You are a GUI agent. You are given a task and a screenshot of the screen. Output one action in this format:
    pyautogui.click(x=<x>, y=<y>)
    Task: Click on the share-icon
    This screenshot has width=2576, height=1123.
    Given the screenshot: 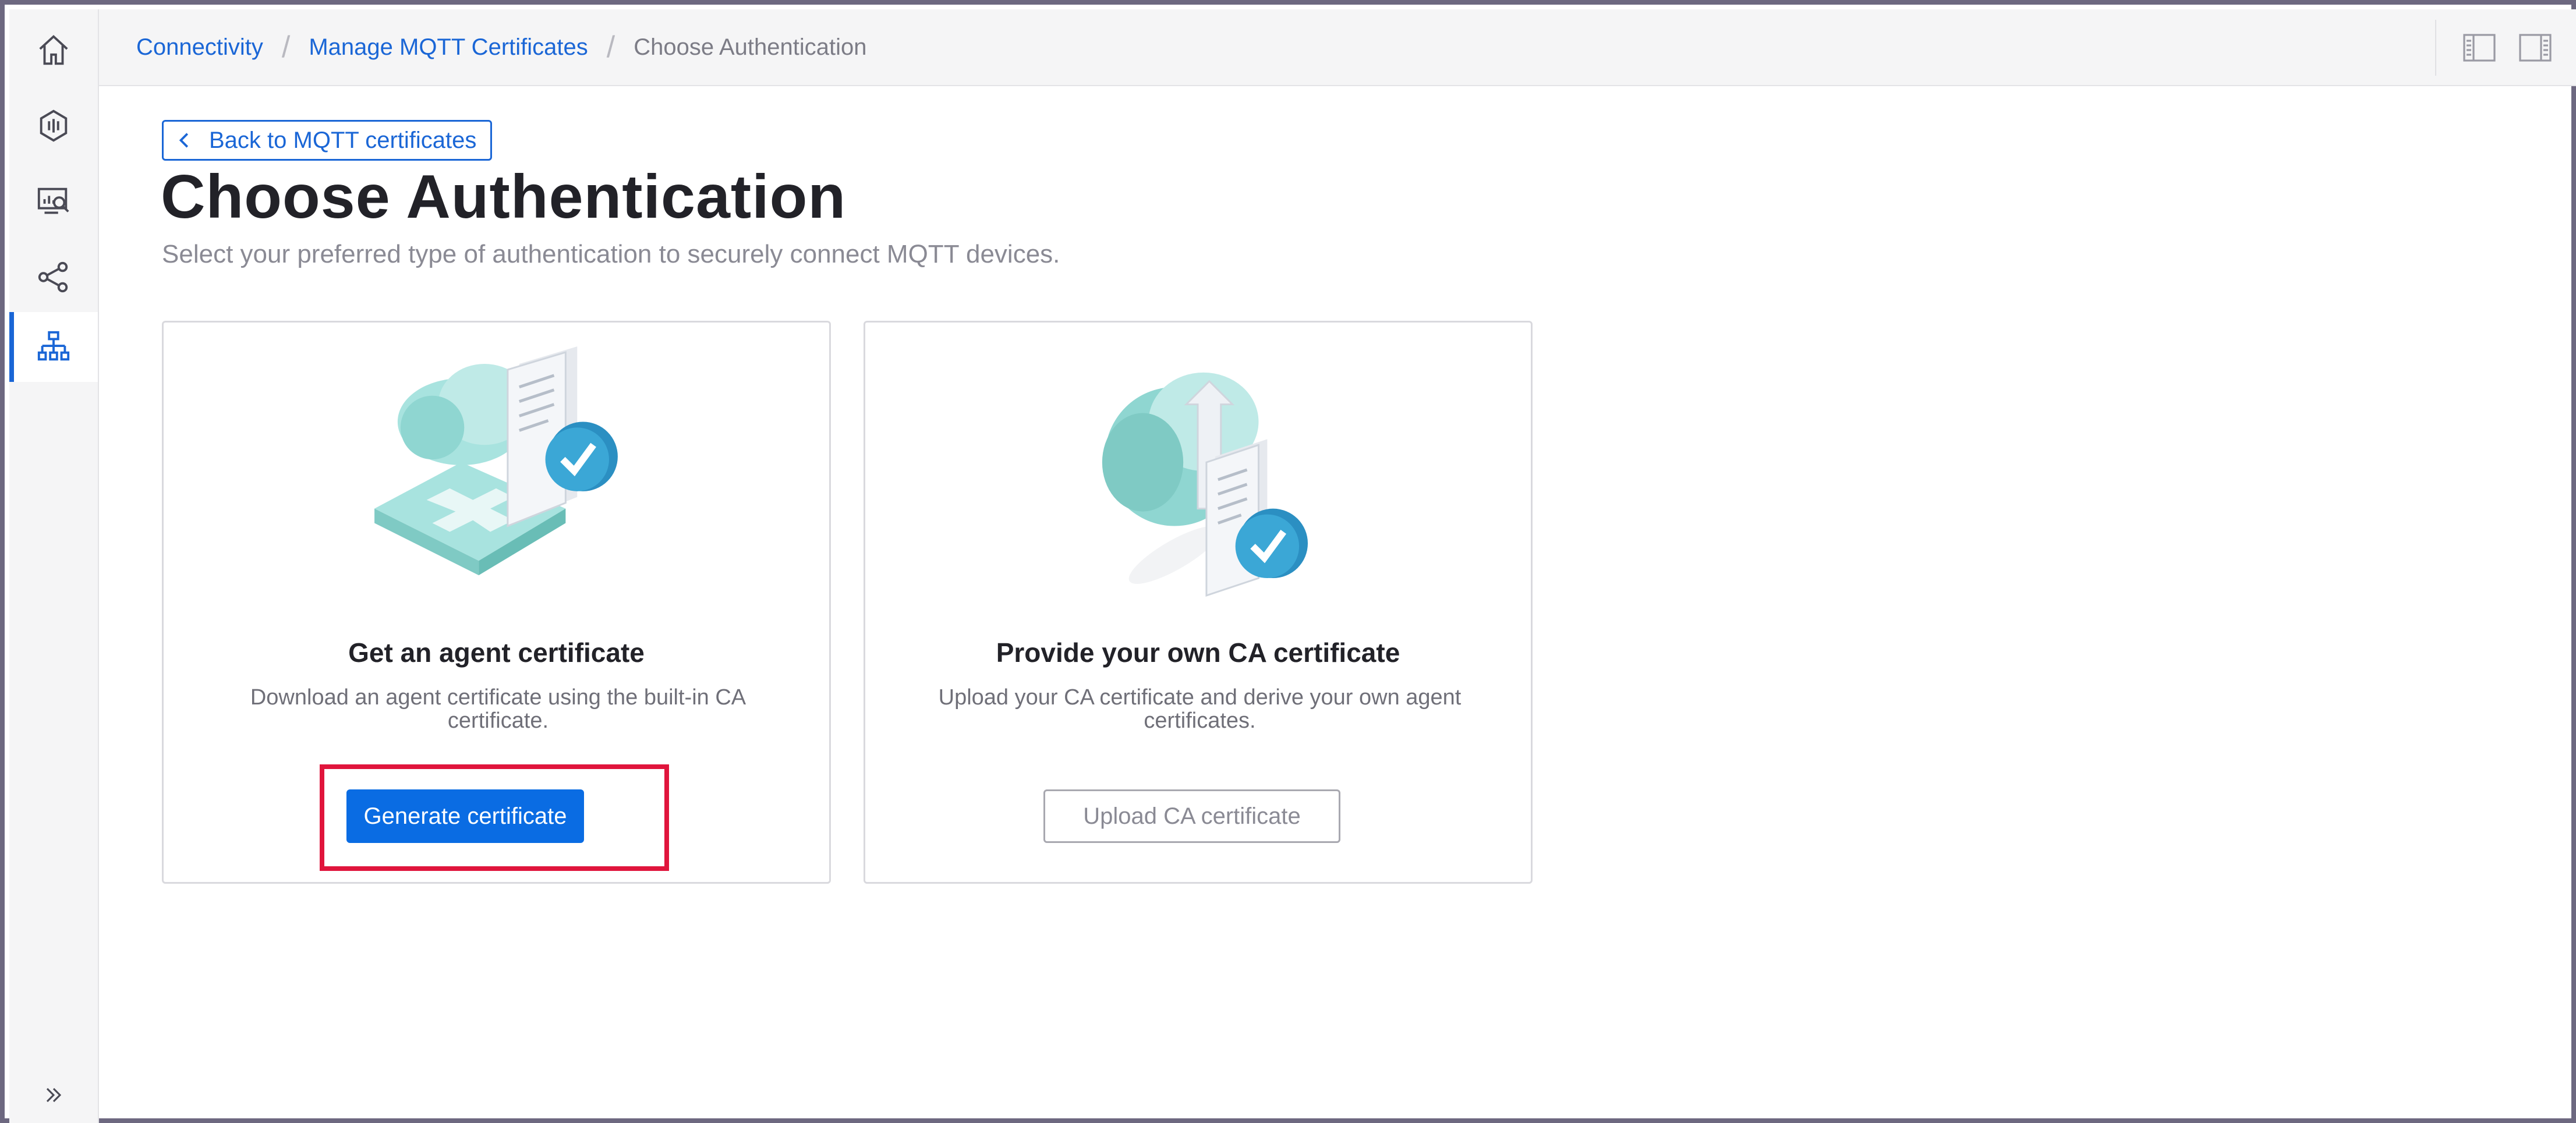 What is the action you would take?
    pyautogui.click(x=53, y=277)
    